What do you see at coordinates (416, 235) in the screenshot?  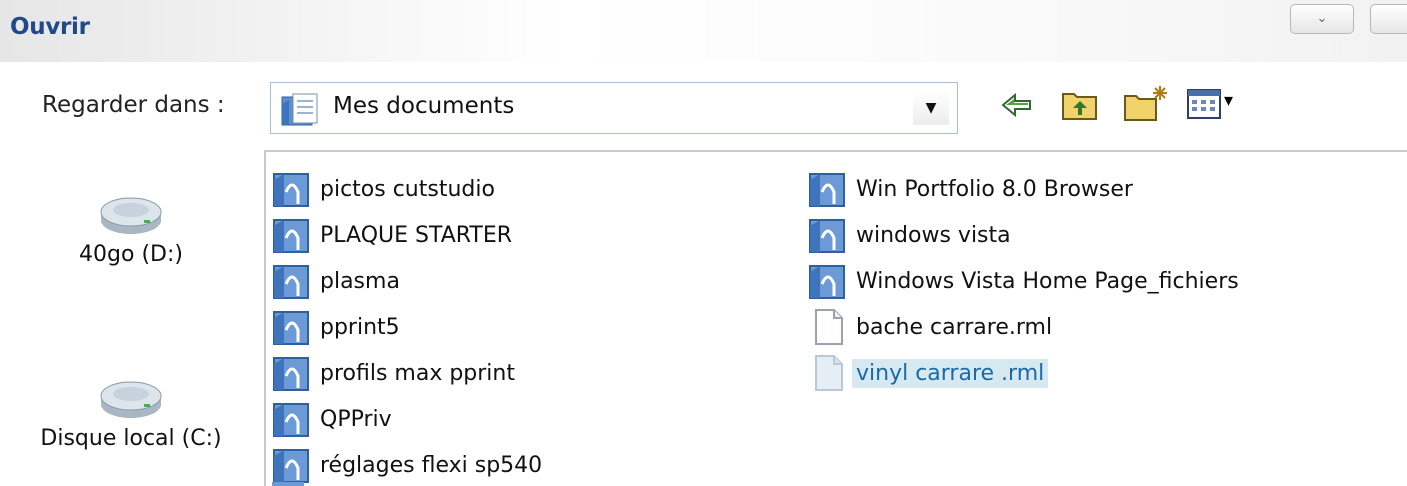 I see `item-name: PLAQUE STARTER` at bounding box center [416, 235].